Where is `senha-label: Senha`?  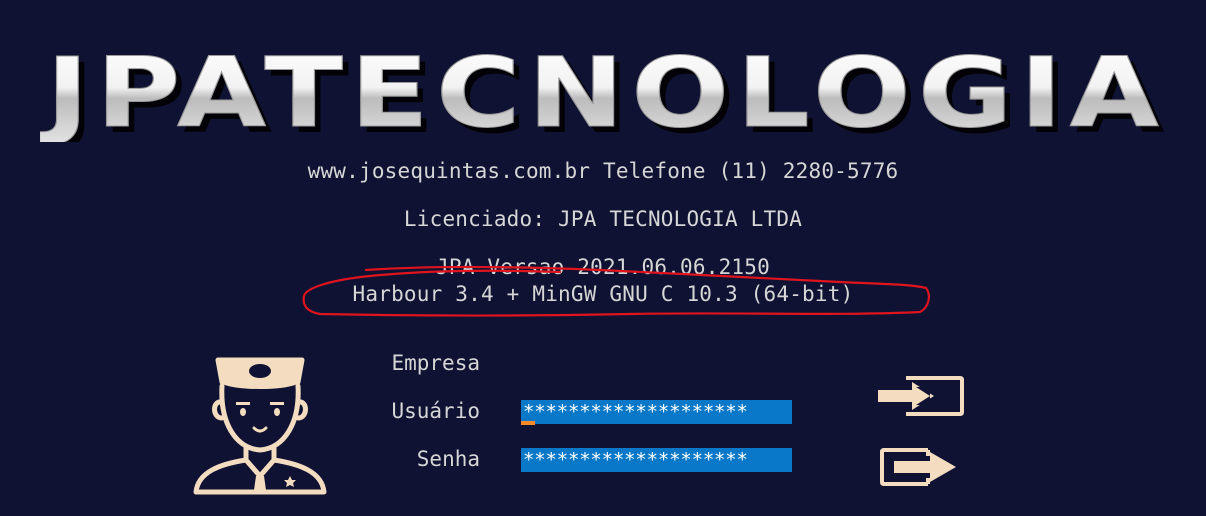
senha-label: Senha is located at coordinates (448, 459).